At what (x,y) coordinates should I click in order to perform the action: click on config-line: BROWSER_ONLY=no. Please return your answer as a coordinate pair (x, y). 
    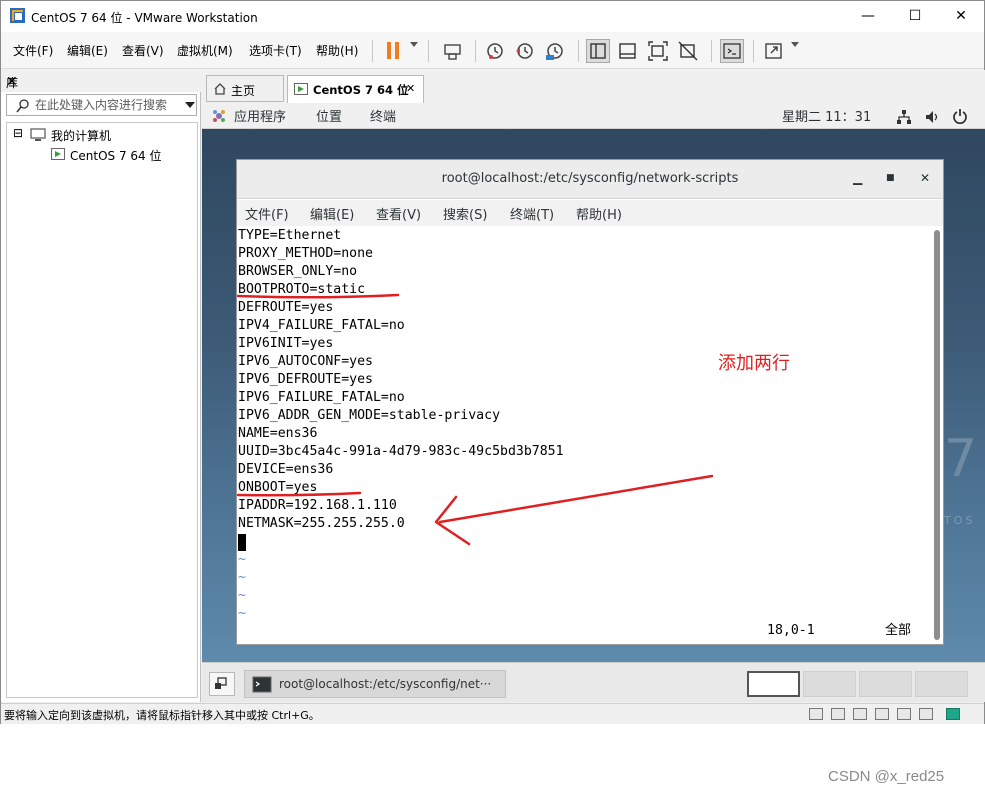
    Looking at the image, I should click on (298, 271).